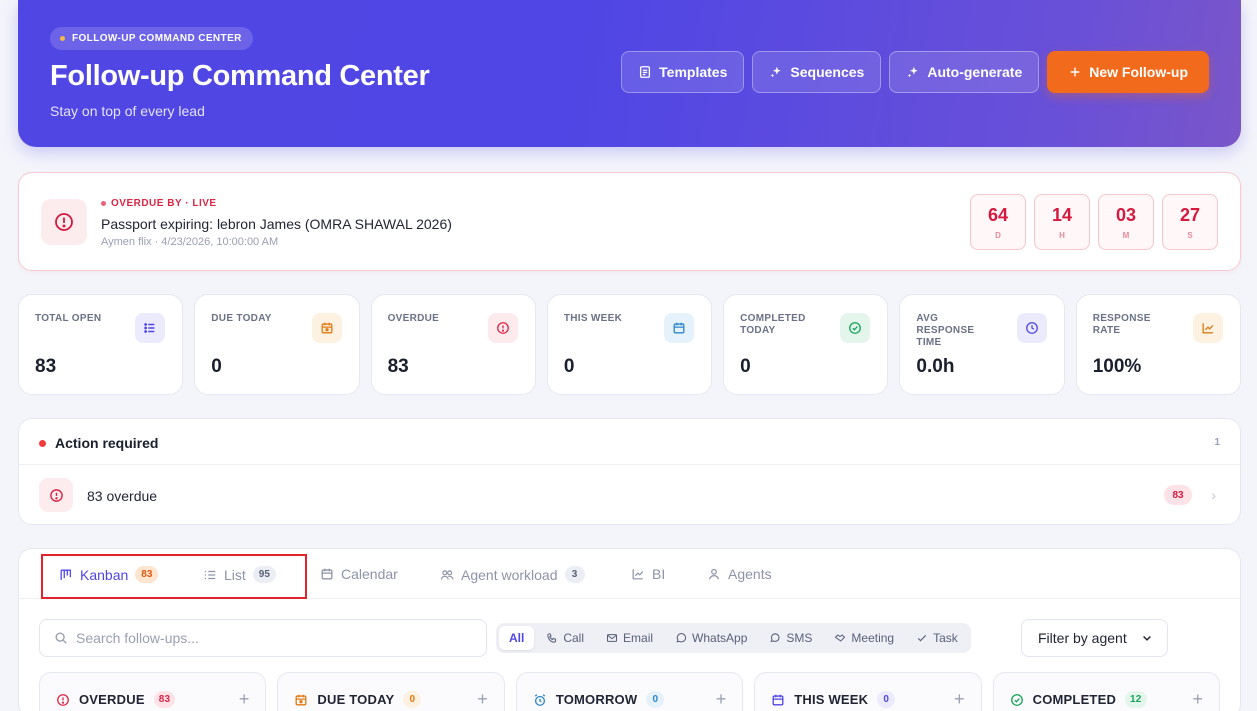  Describe the element at coordinates (62, 38) in the screenshot. I see `badge-dot` at that location.